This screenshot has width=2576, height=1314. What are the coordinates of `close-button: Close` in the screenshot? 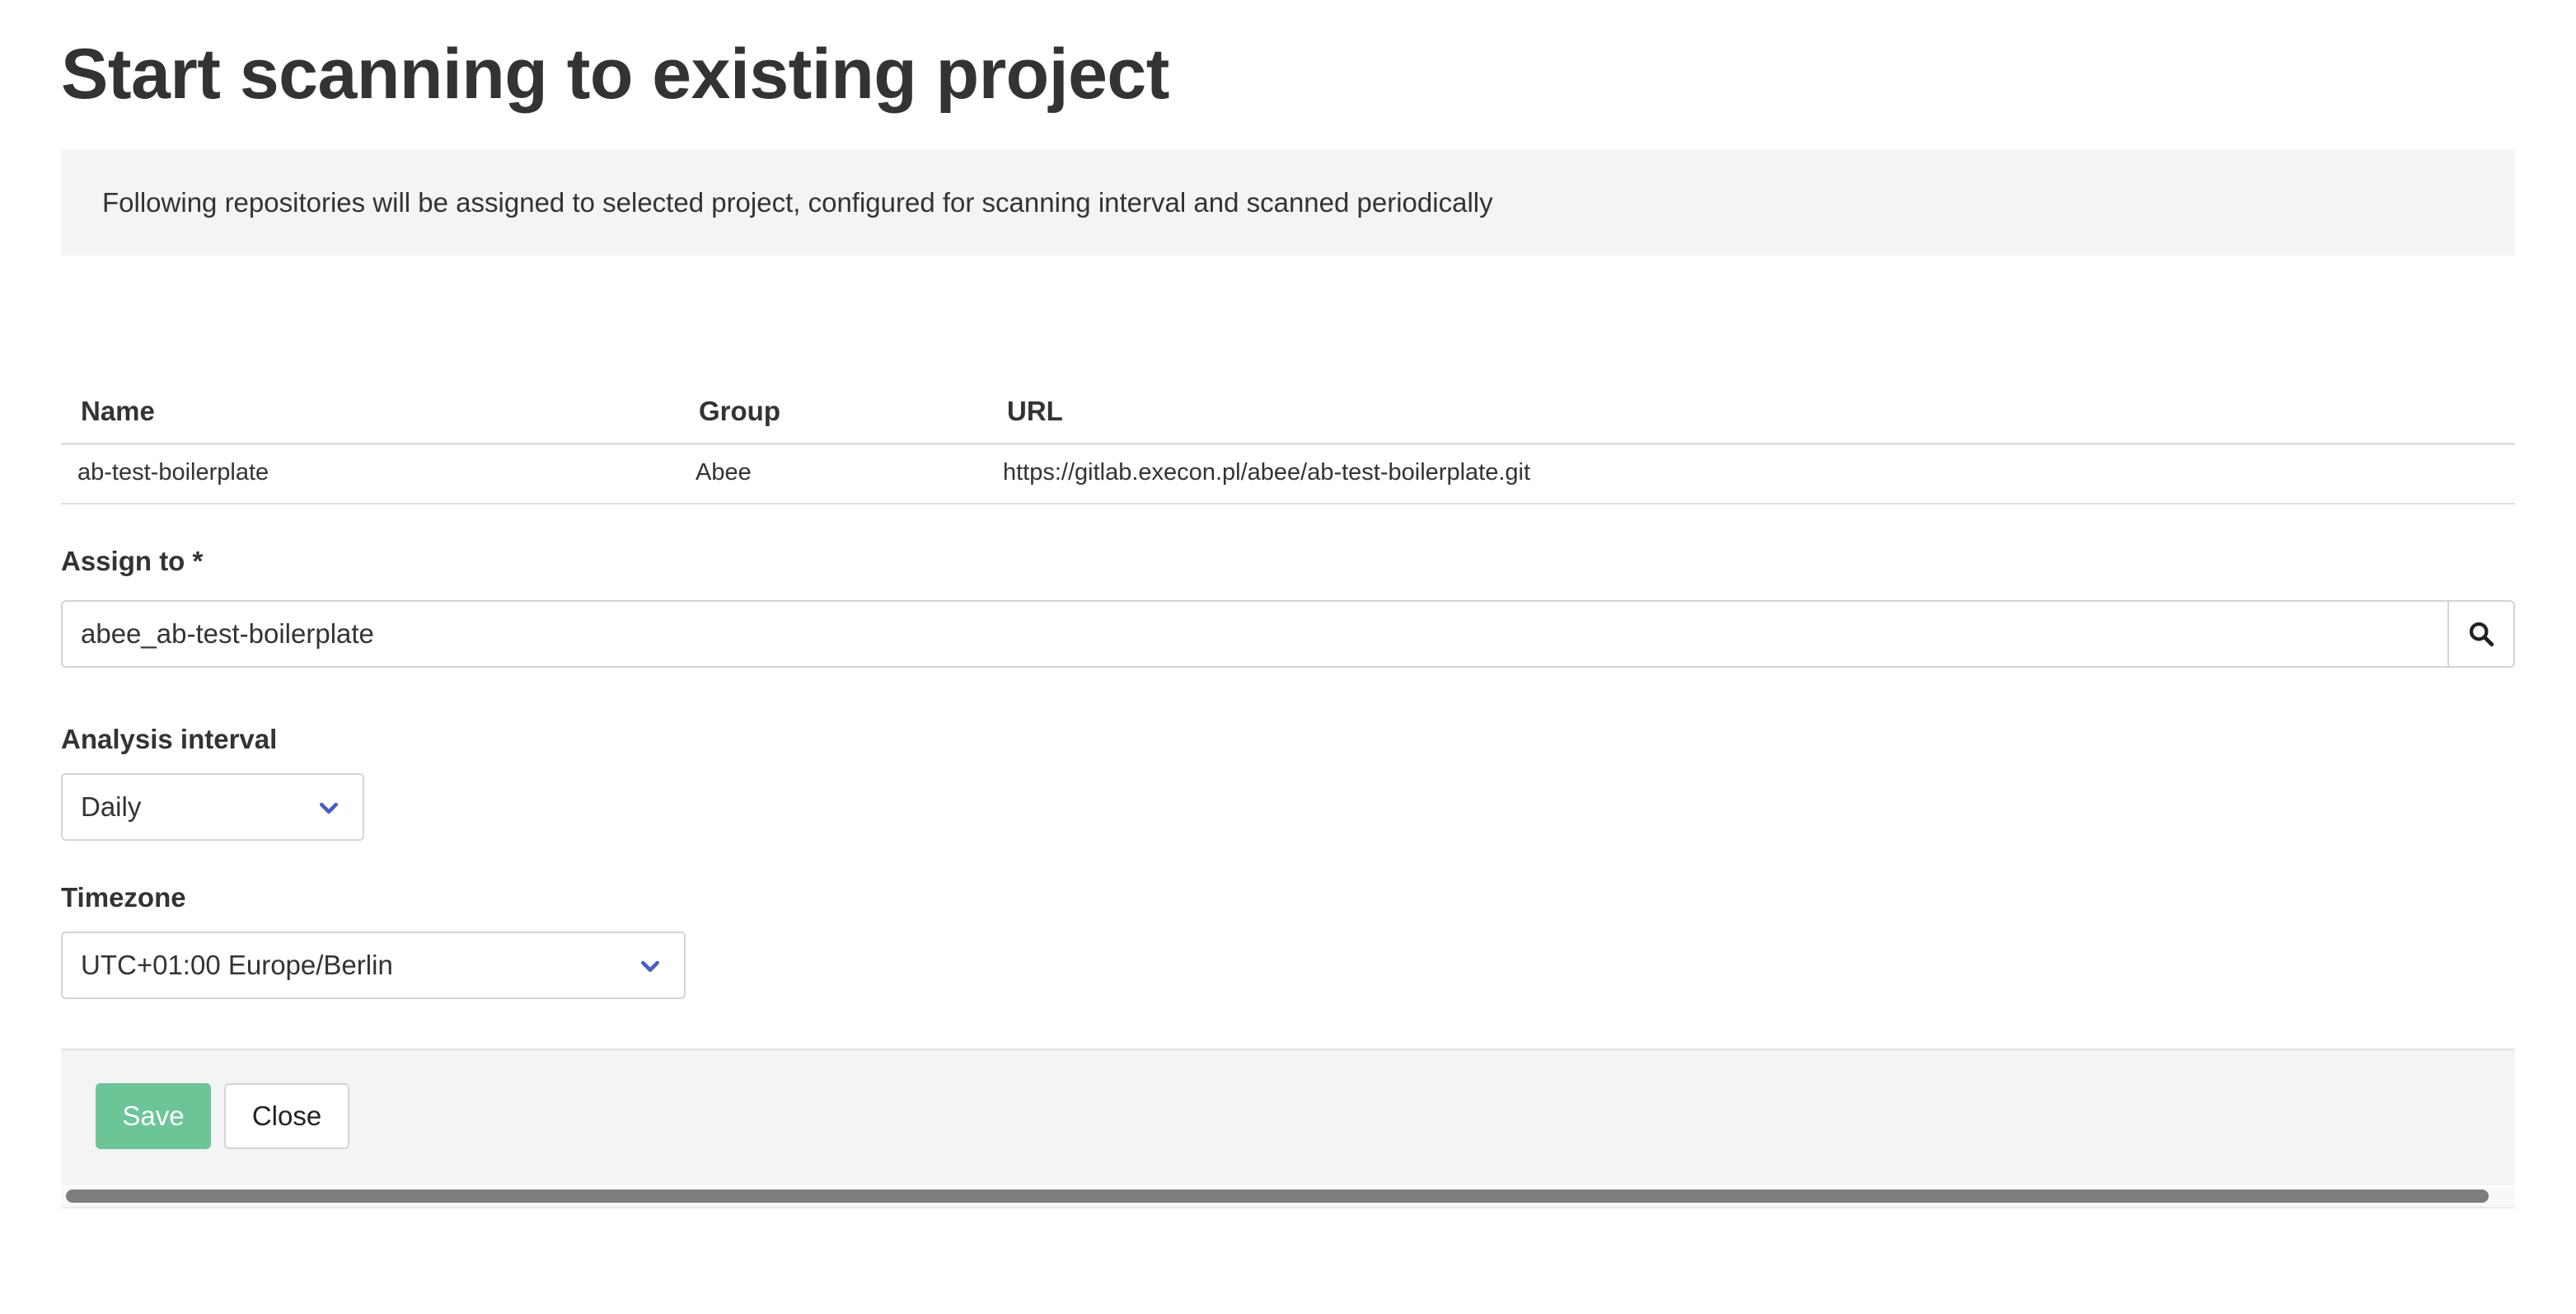 It's located at (286, 1116).